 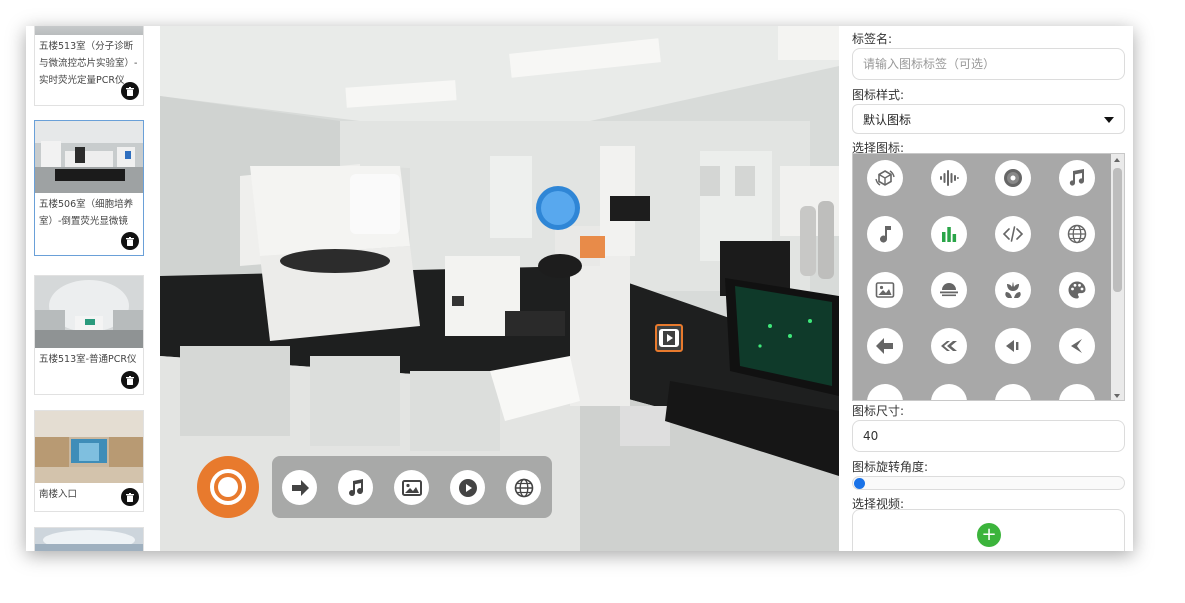 I want to click on video-hotspot, so click(x=669, y=338).